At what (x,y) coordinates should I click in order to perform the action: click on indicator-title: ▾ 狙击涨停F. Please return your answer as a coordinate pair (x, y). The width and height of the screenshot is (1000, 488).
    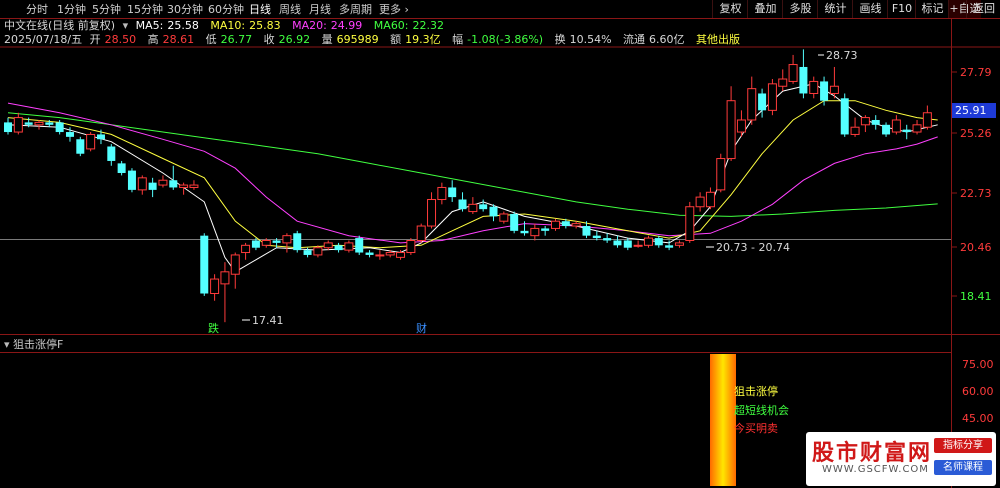
    Looking at the image, I should click on (33, 345).